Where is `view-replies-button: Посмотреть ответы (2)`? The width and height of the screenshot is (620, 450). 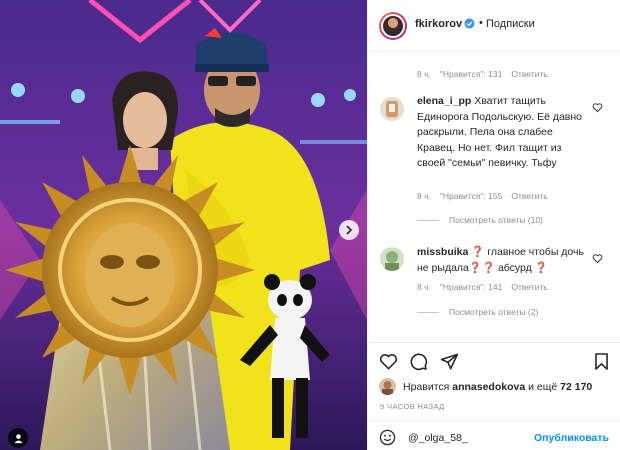 view-replies-button: Посмотреть ответы (2) is located at coordinates (477, 312).